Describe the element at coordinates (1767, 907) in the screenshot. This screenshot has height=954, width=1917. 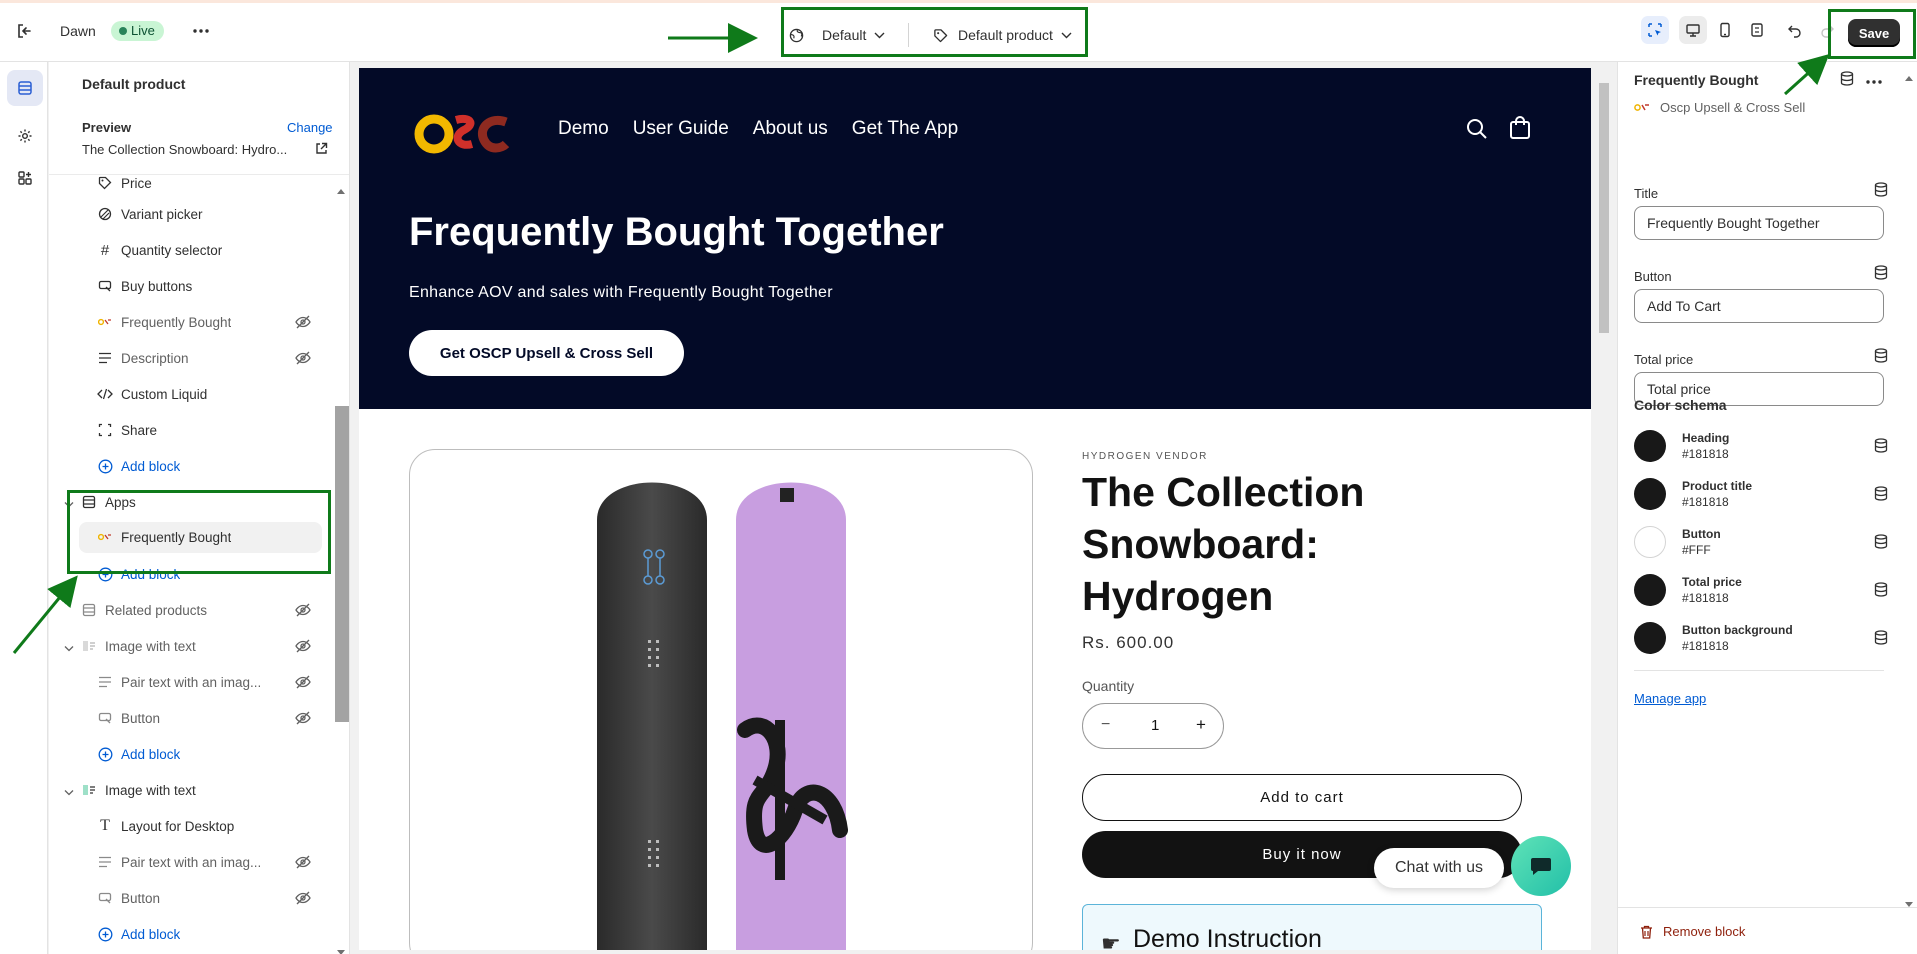
I see `settings-footer-divider` at that location.